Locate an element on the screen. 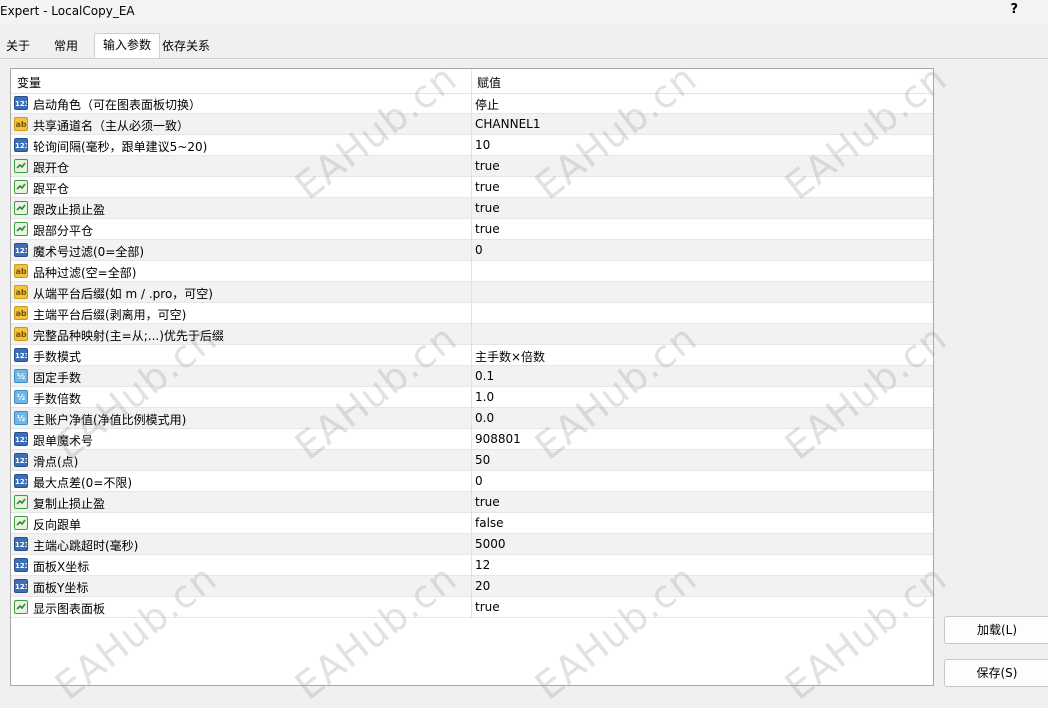 This screenshot has height=708, width=1048. parameter-value: 主手数×倍数 is located at coordinates (510, 356).